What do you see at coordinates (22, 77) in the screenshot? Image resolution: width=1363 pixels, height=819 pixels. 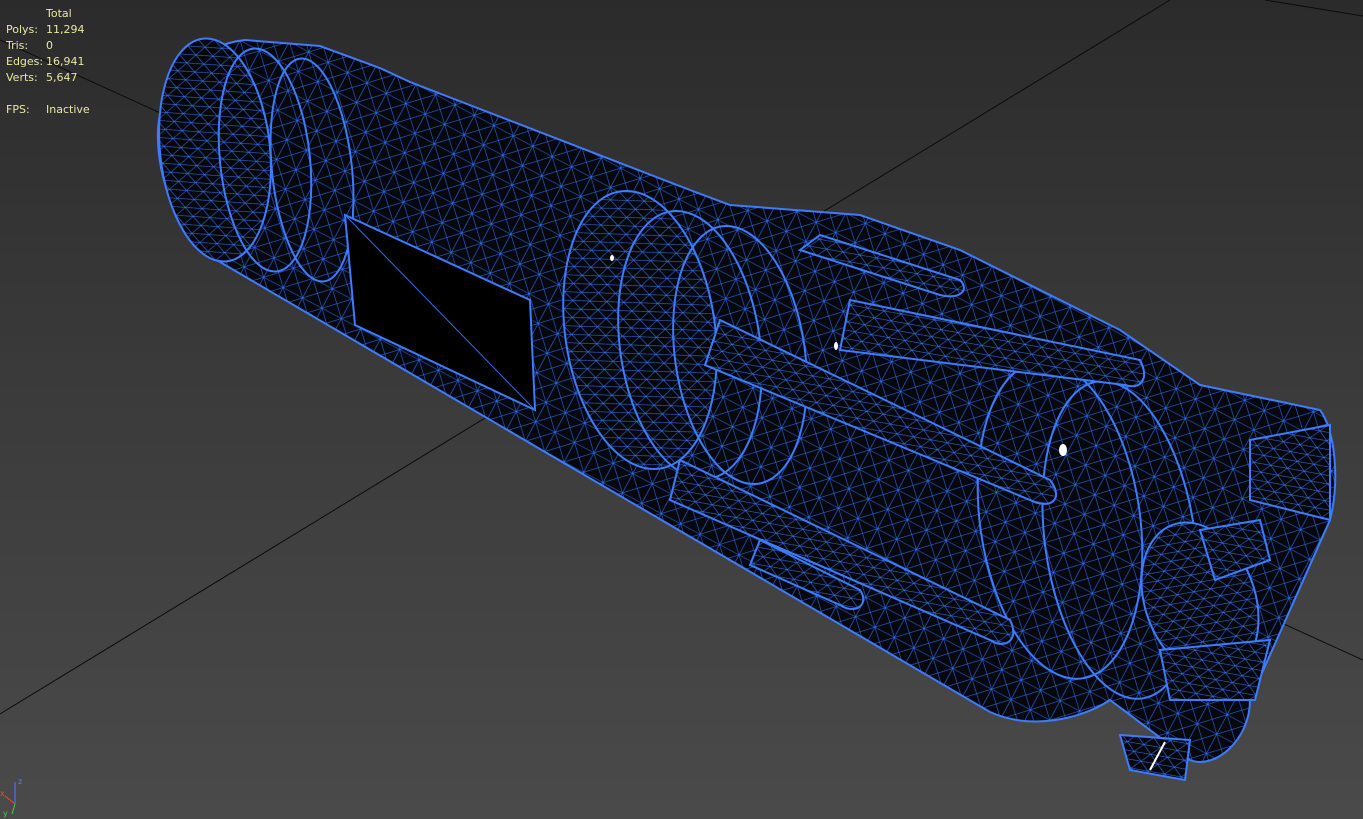 I see `stat-label: Verts:` at bounding box center [22, 77].